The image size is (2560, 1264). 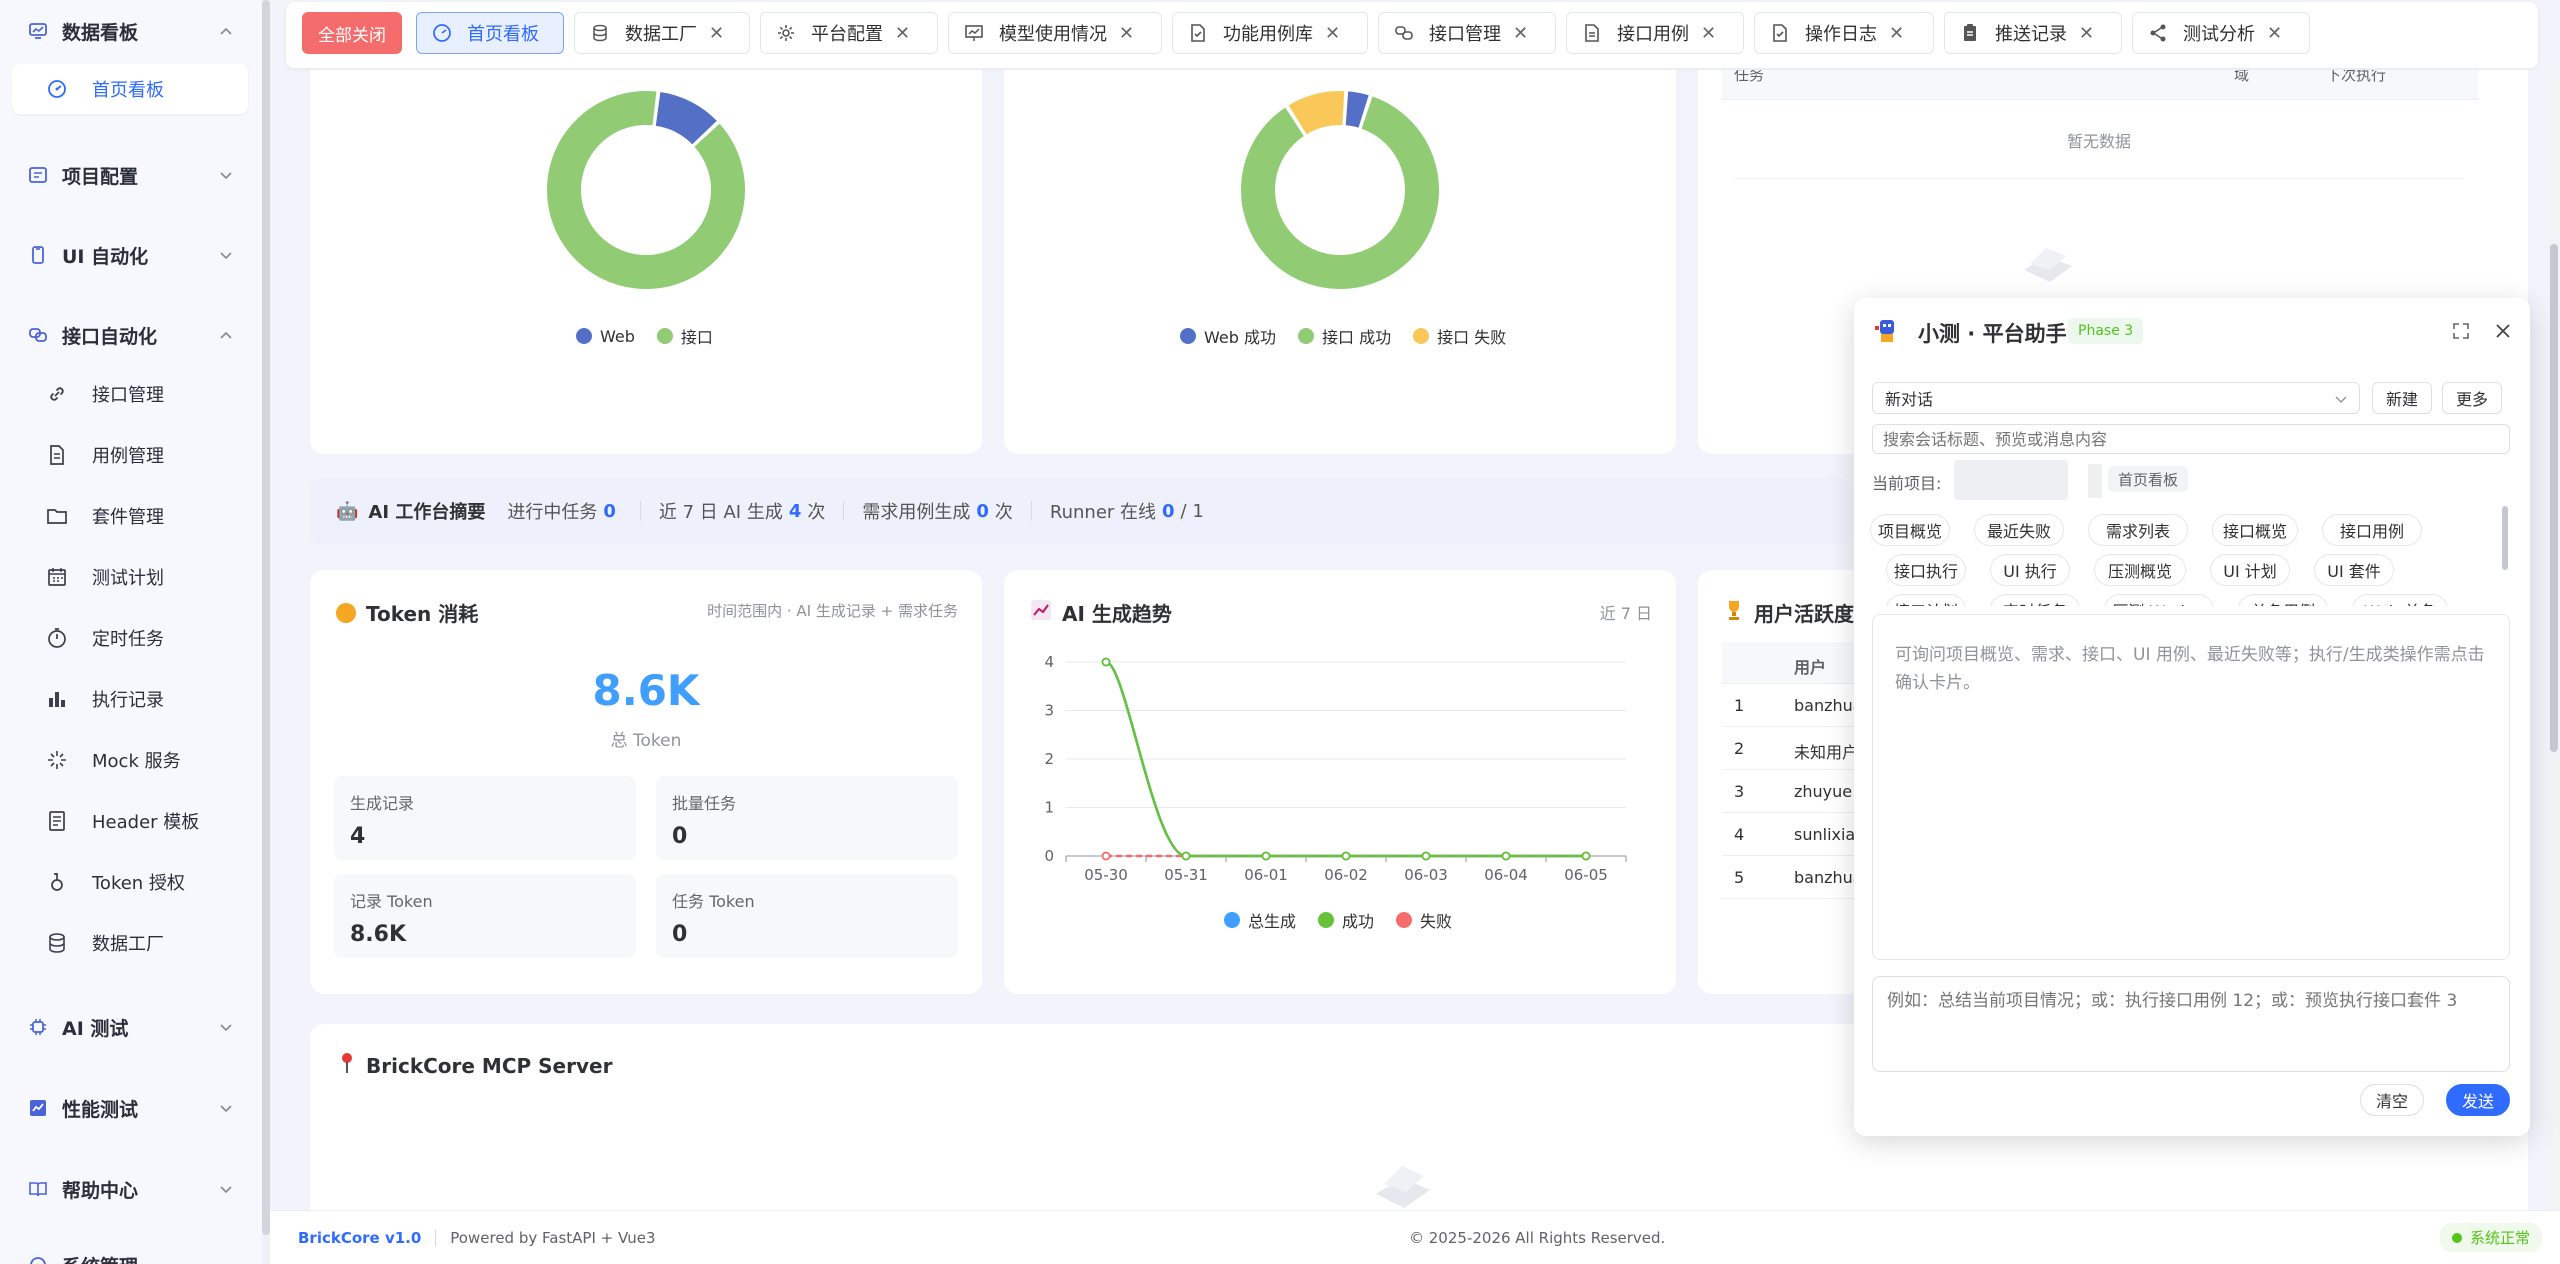 I want to click on perf-test-icon, so click(x=38, y=1108).